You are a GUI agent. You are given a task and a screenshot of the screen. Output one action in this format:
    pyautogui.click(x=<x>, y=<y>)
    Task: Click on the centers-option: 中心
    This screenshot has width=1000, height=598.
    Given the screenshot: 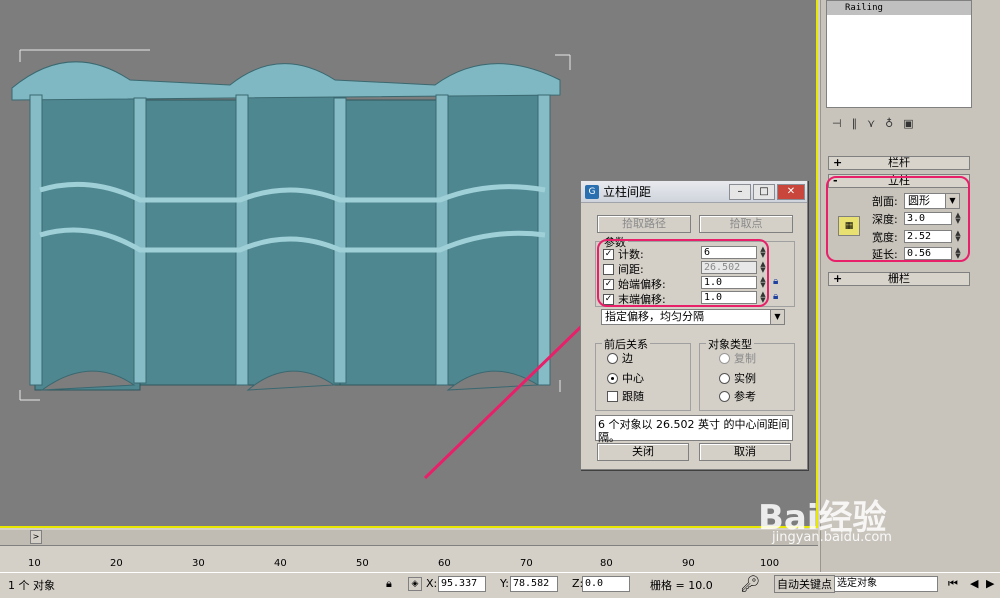 What is the action you would take?
    pyautogui.click(x=625, y=378)
    